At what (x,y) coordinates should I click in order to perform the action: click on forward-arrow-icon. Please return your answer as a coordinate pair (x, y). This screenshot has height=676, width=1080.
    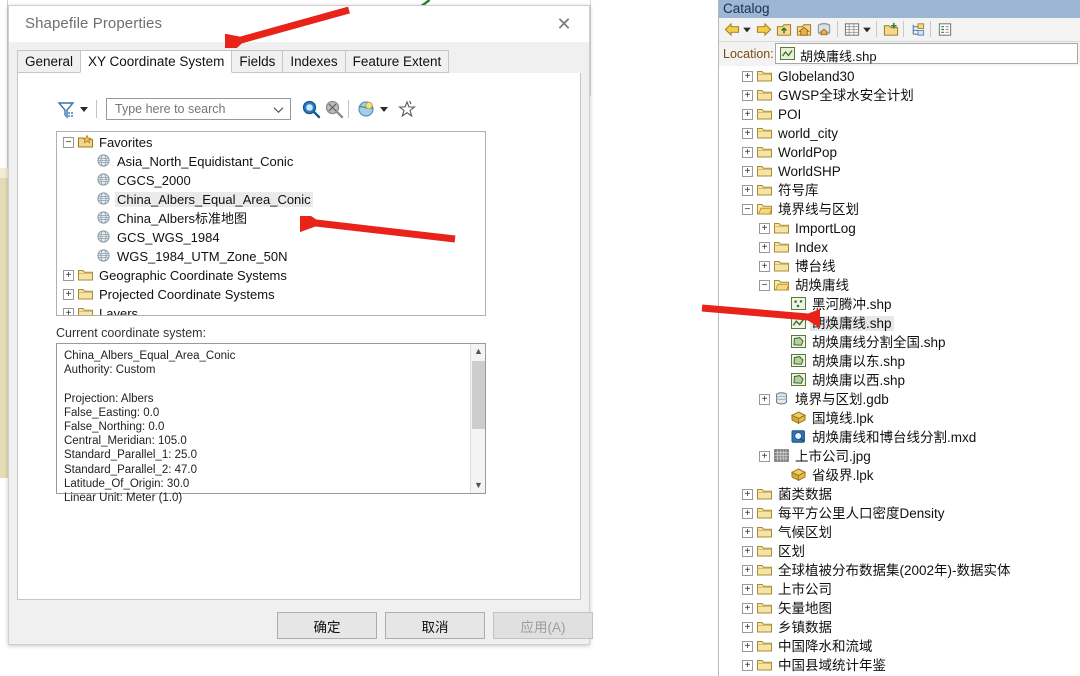
    Looking at the image, I should click on (764, 29).